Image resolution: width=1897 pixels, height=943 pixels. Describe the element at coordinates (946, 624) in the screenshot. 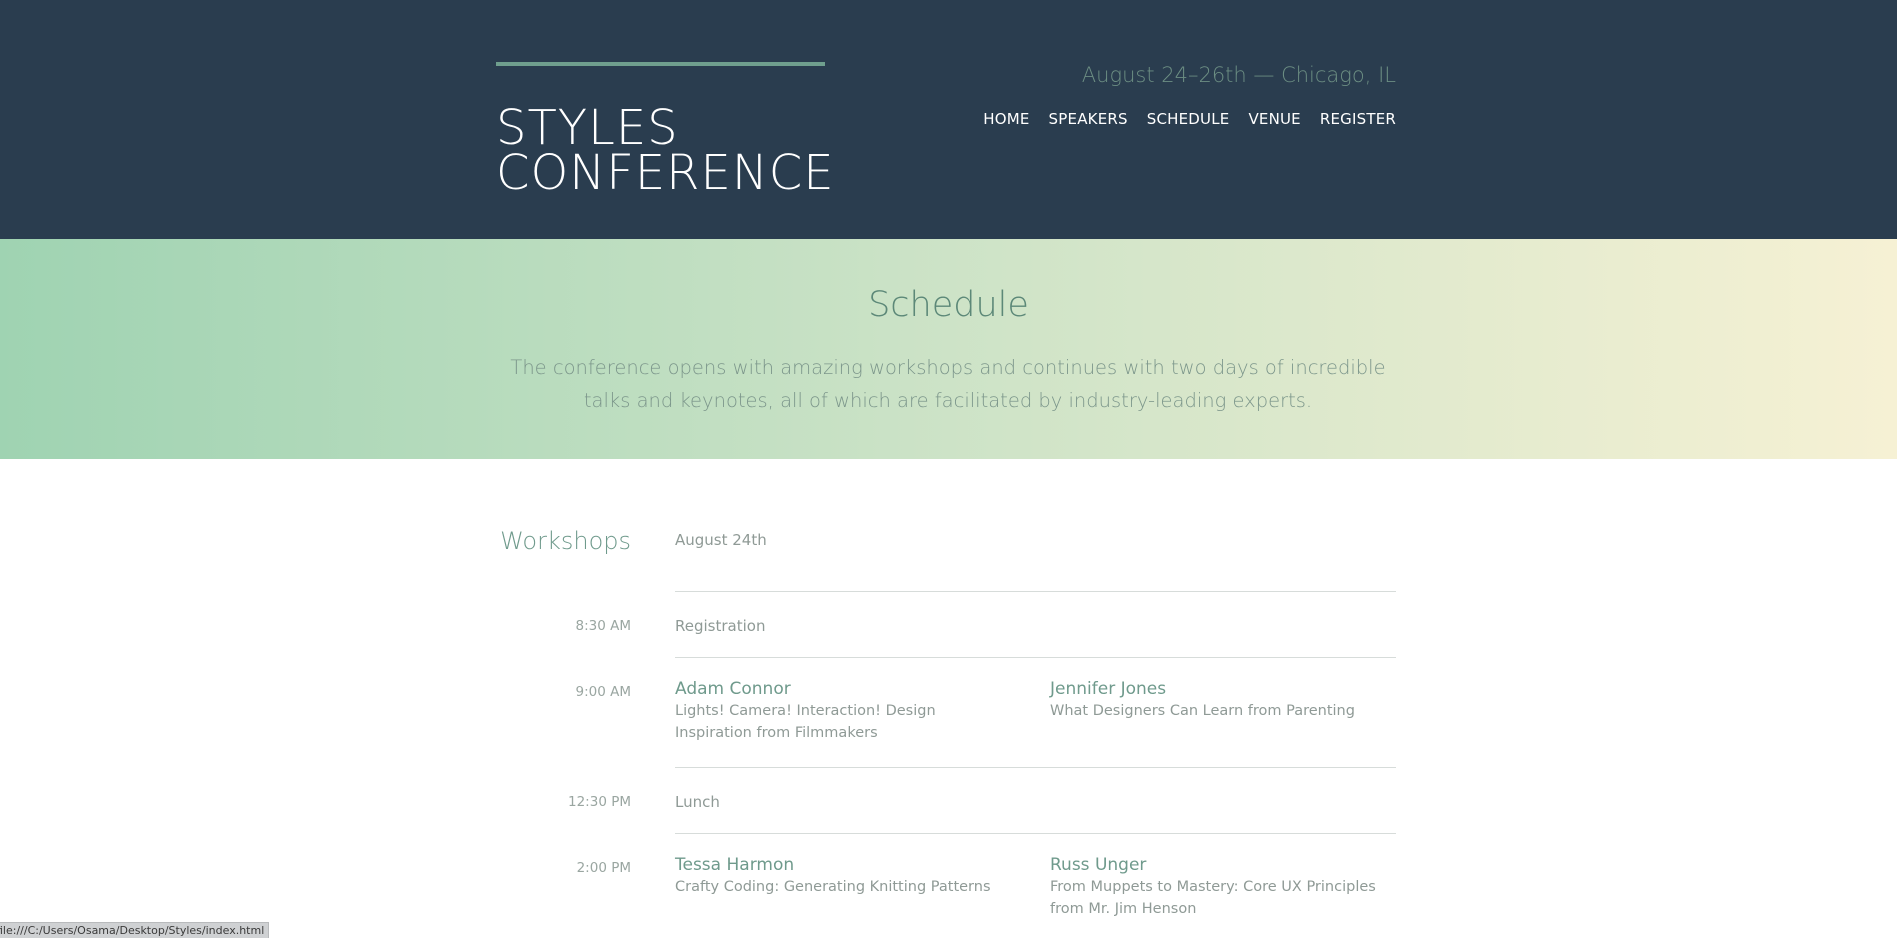

I see `schedule-row-registration: 8:30 AM Registration` at that location.